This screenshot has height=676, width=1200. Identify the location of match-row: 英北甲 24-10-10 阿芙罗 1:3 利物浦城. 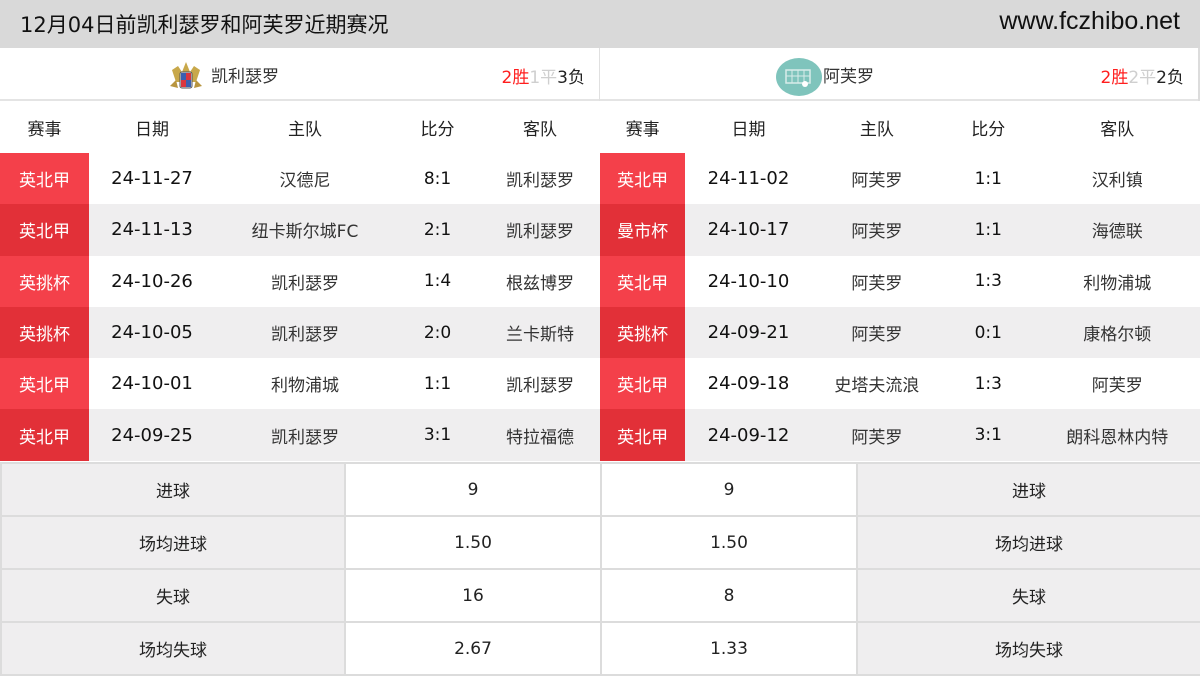
(900, 281).